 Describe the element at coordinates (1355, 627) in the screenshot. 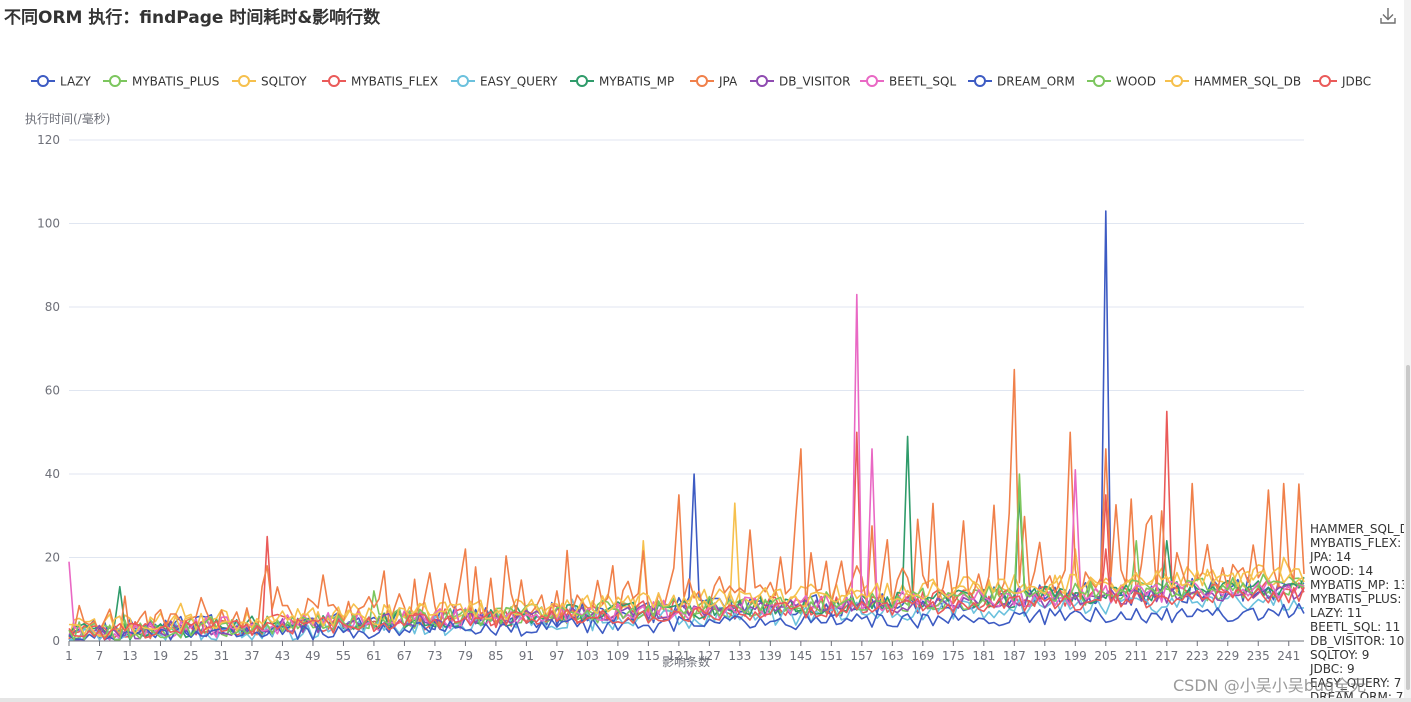

I see `series-end-label: BEETL_SQL: 11` at that location.